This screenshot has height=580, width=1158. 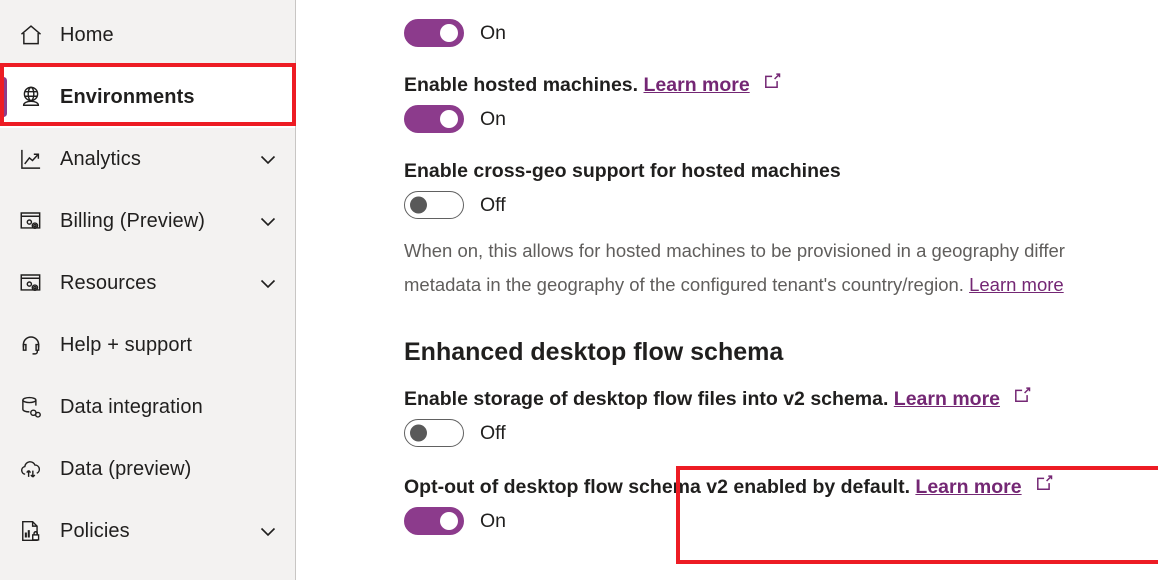 I want to click on sidebar-item-help-support: Help + support, so click(x=147, y=345).